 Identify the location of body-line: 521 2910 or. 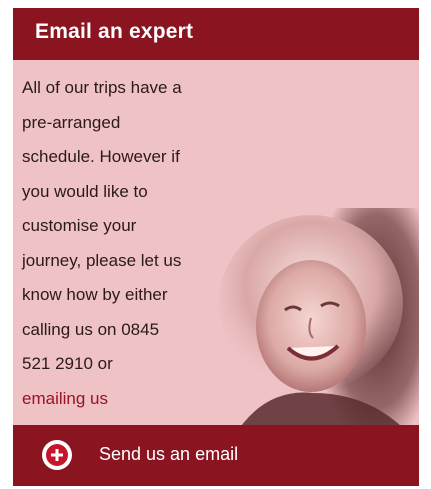
(67, 363).